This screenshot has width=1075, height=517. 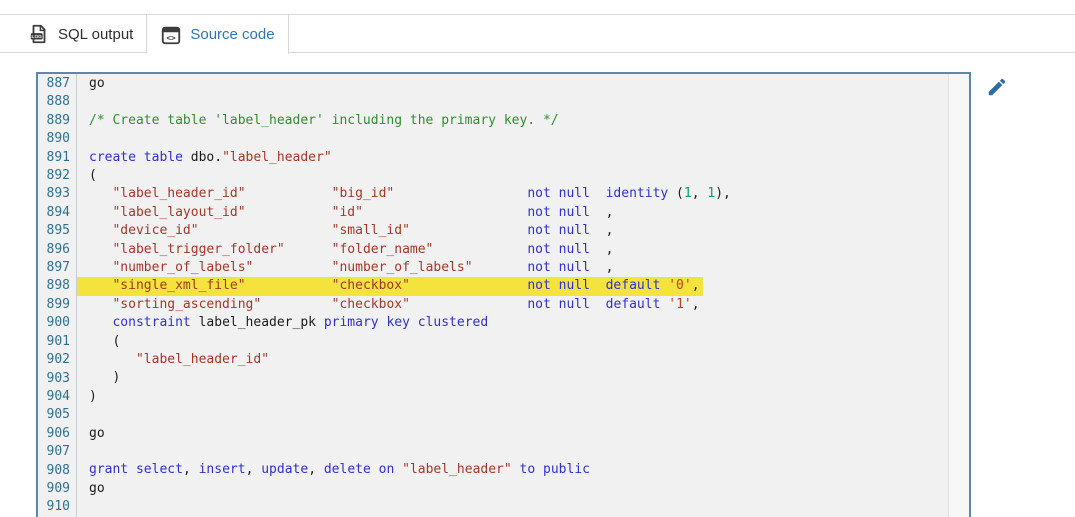 What do you see at coordinates (172, 37) in the screenshot?
I see `code-glyph-text: <>` at bounding box center [172, 37].